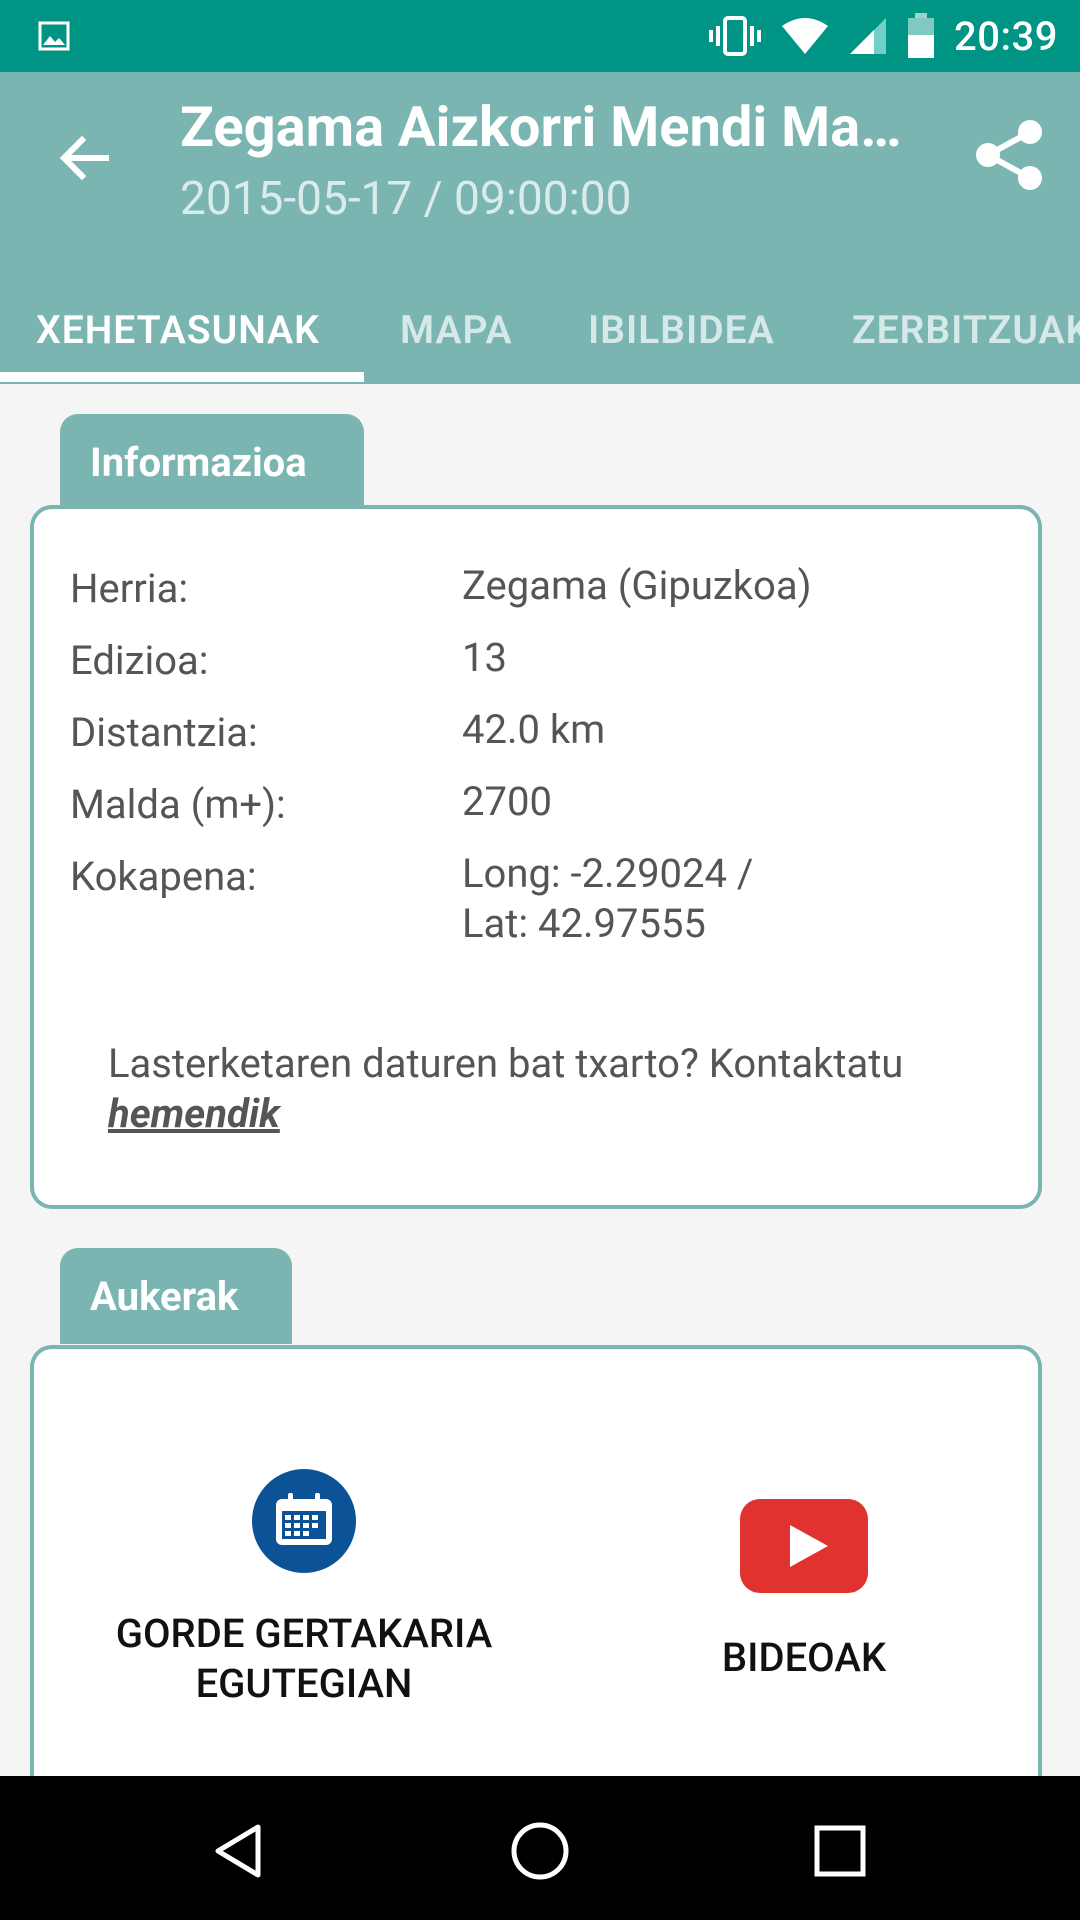 The width and height of the screenshot is (1080, 1920). I want to click on share-icon, so click(1009, 155).